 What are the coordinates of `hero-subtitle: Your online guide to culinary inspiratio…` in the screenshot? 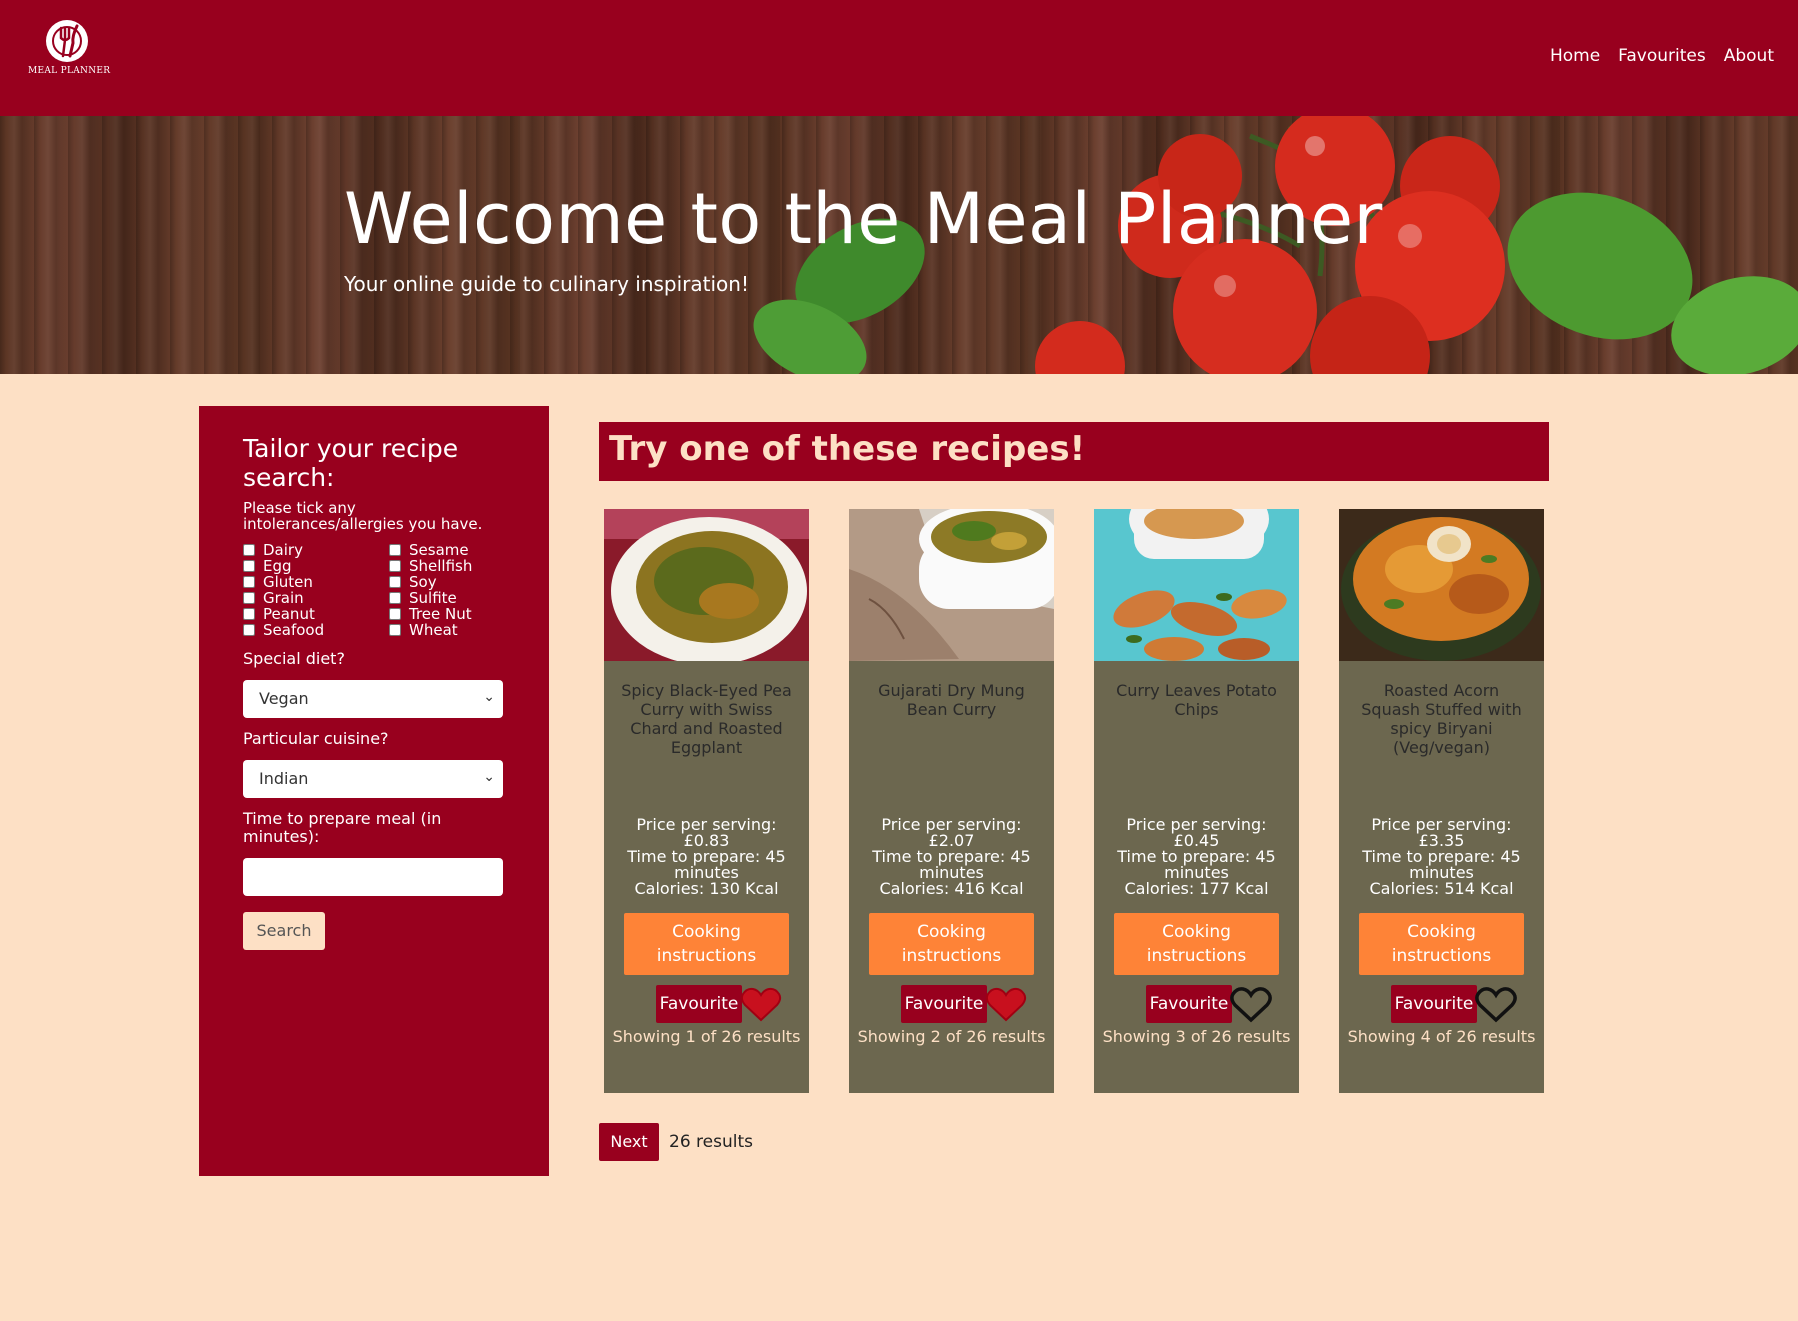 It's located at (546, 284).